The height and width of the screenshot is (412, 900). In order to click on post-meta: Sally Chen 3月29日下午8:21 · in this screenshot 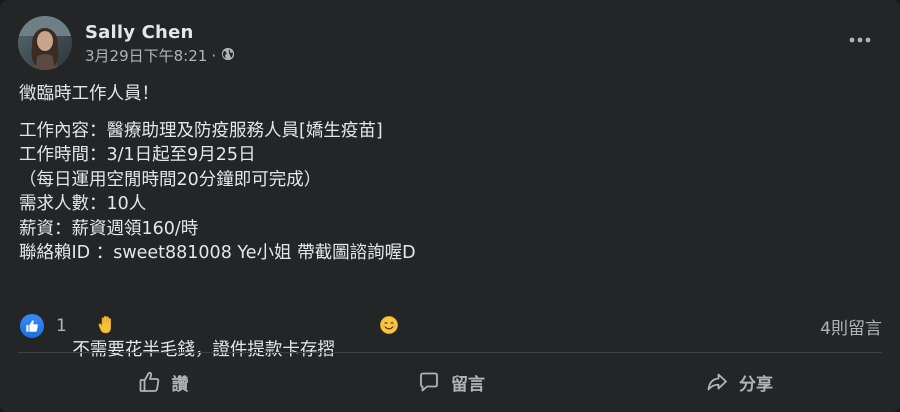, I will do `click(160, 43)`.